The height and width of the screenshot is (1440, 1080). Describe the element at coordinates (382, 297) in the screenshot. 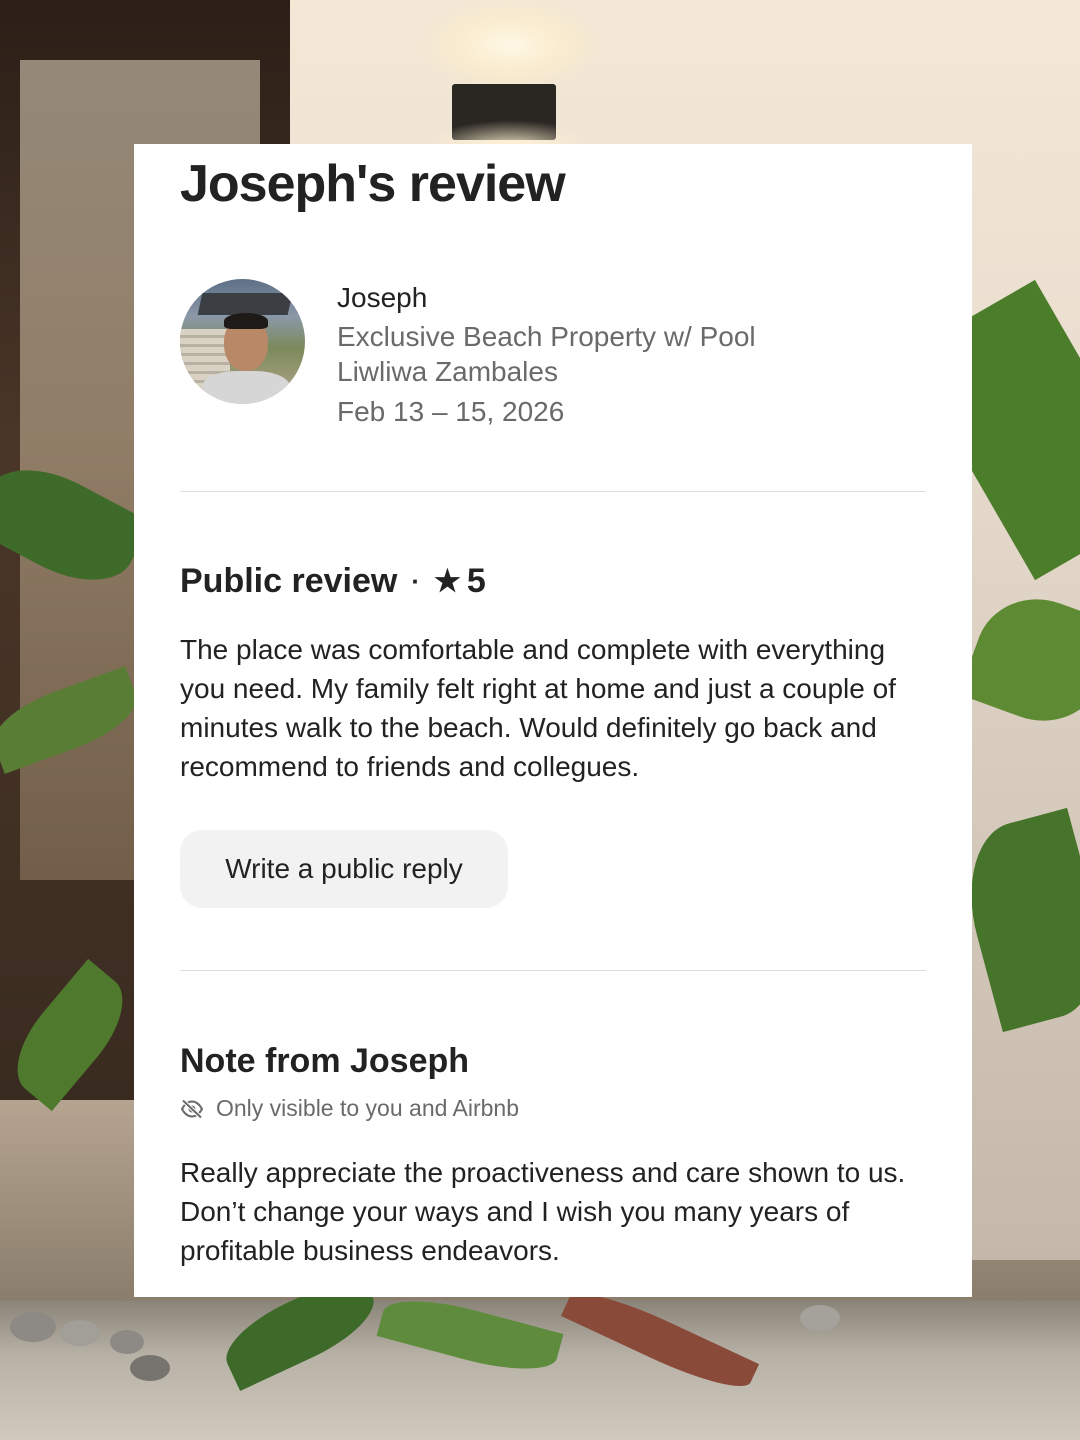

I see `reviewer-name: Joseph` at that location.